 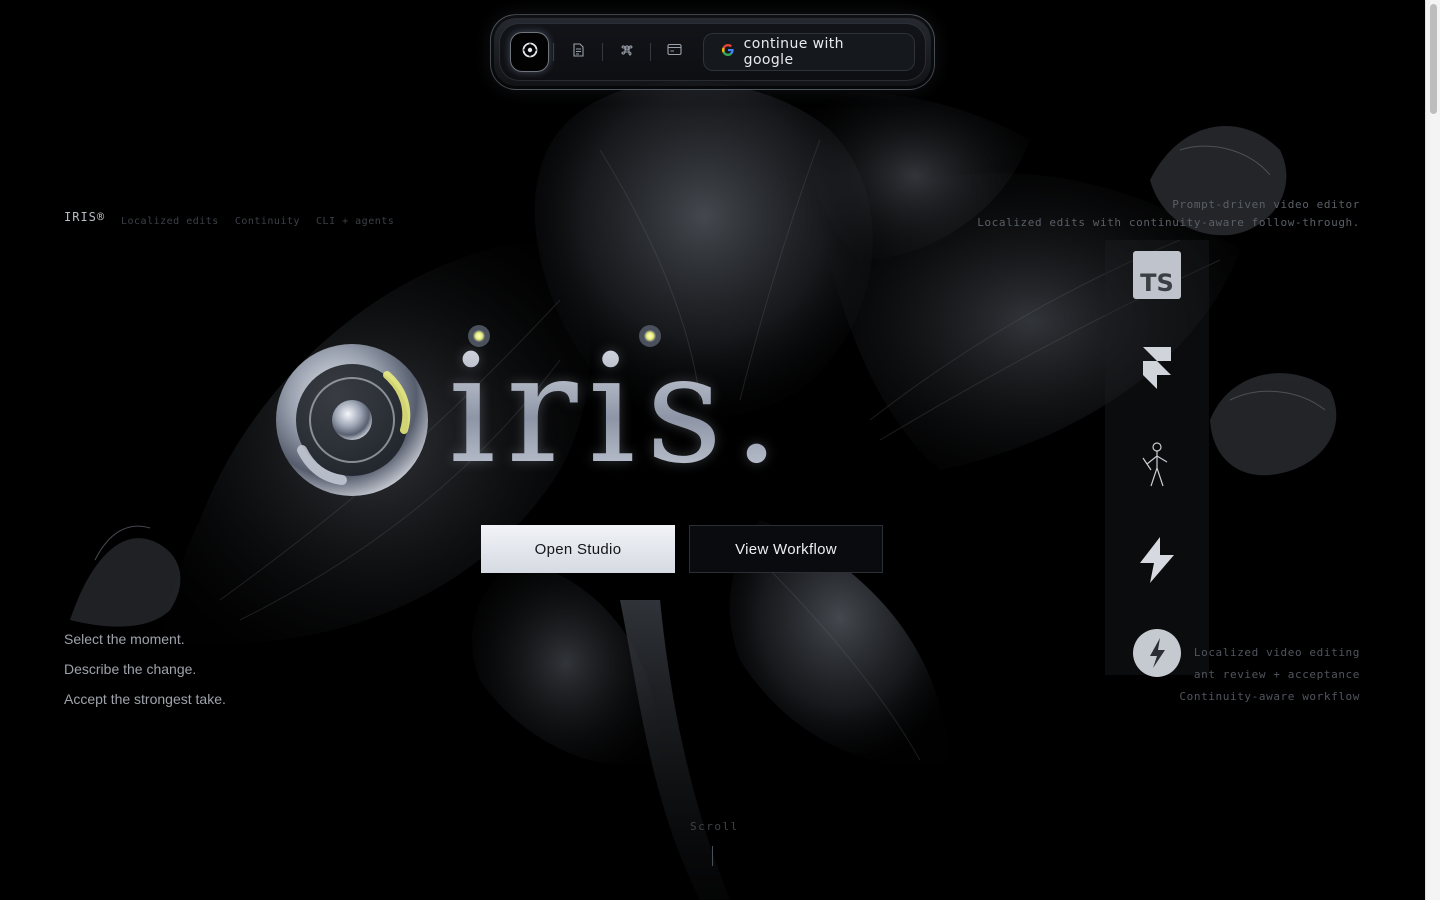 I want to click on feature-list-item: Localized video editing, so click(x=1276, y=652).